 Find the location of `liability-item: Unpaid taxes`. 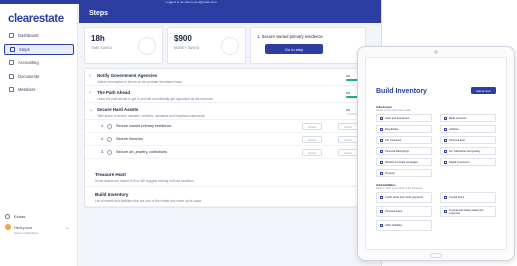

liability-item: Unpaid taxes is located at coordinates (468, 197).